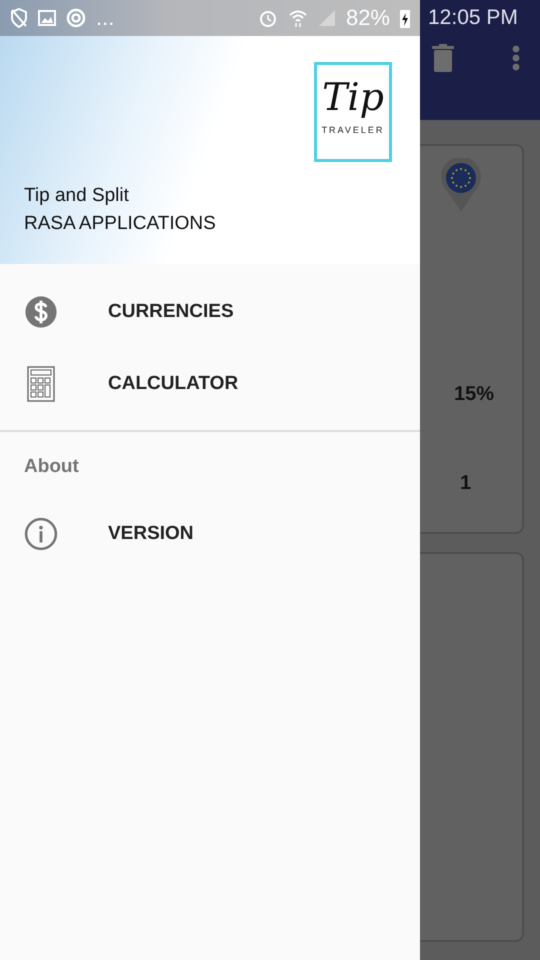 Image resolution: width=540 pixels, height=960 pixels. What do you see at coordinates (210, 384) in the screenshot?
I see `menu-item: CALCULATOR` at bounding box center [210, 384].